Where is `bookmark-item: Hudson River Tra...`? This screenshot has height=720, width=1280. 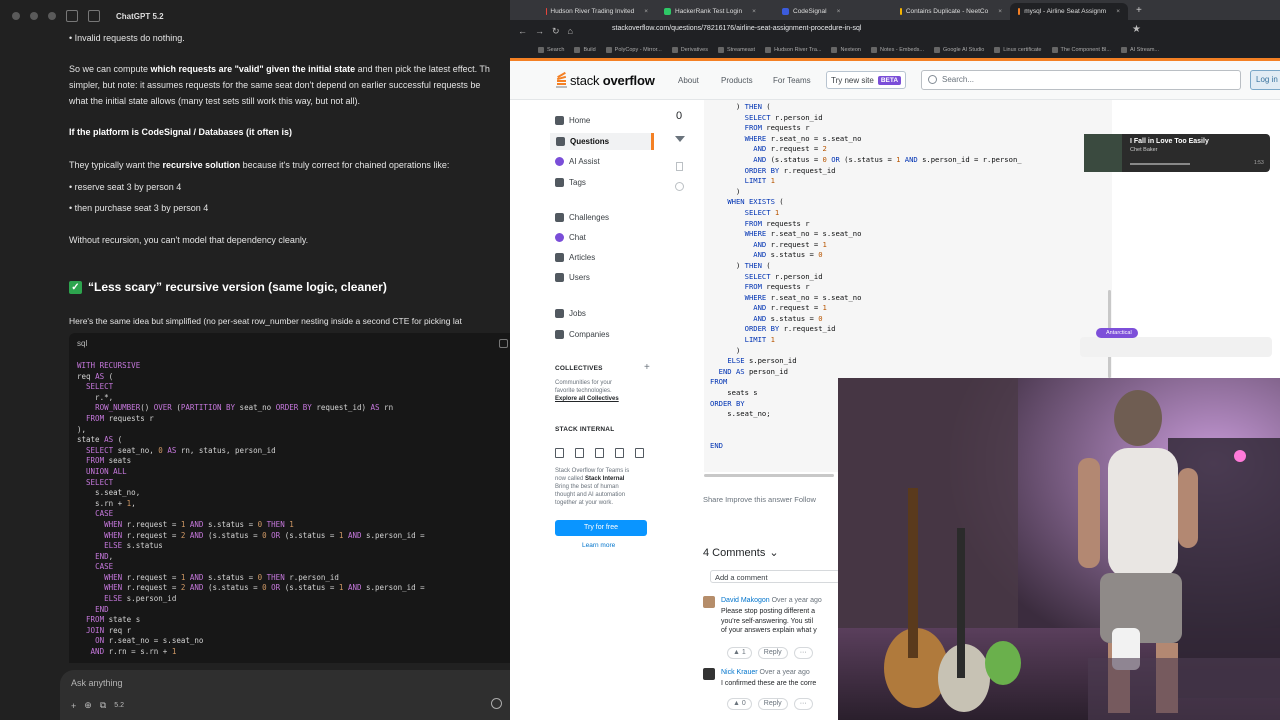 bookmark-item: Hudson River Tra... is located at coordinates (793, 50).